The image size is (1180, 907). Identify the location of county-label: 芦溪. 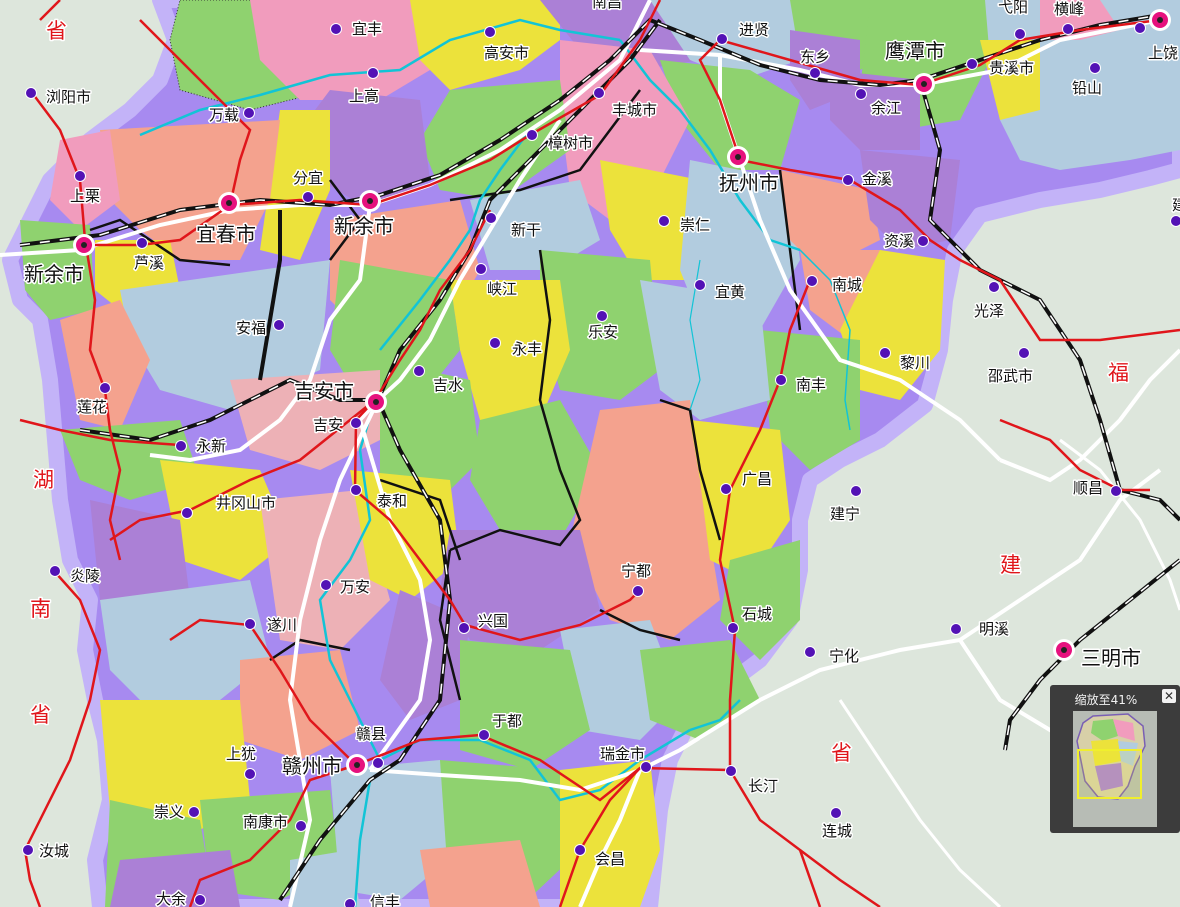
(149, 263).